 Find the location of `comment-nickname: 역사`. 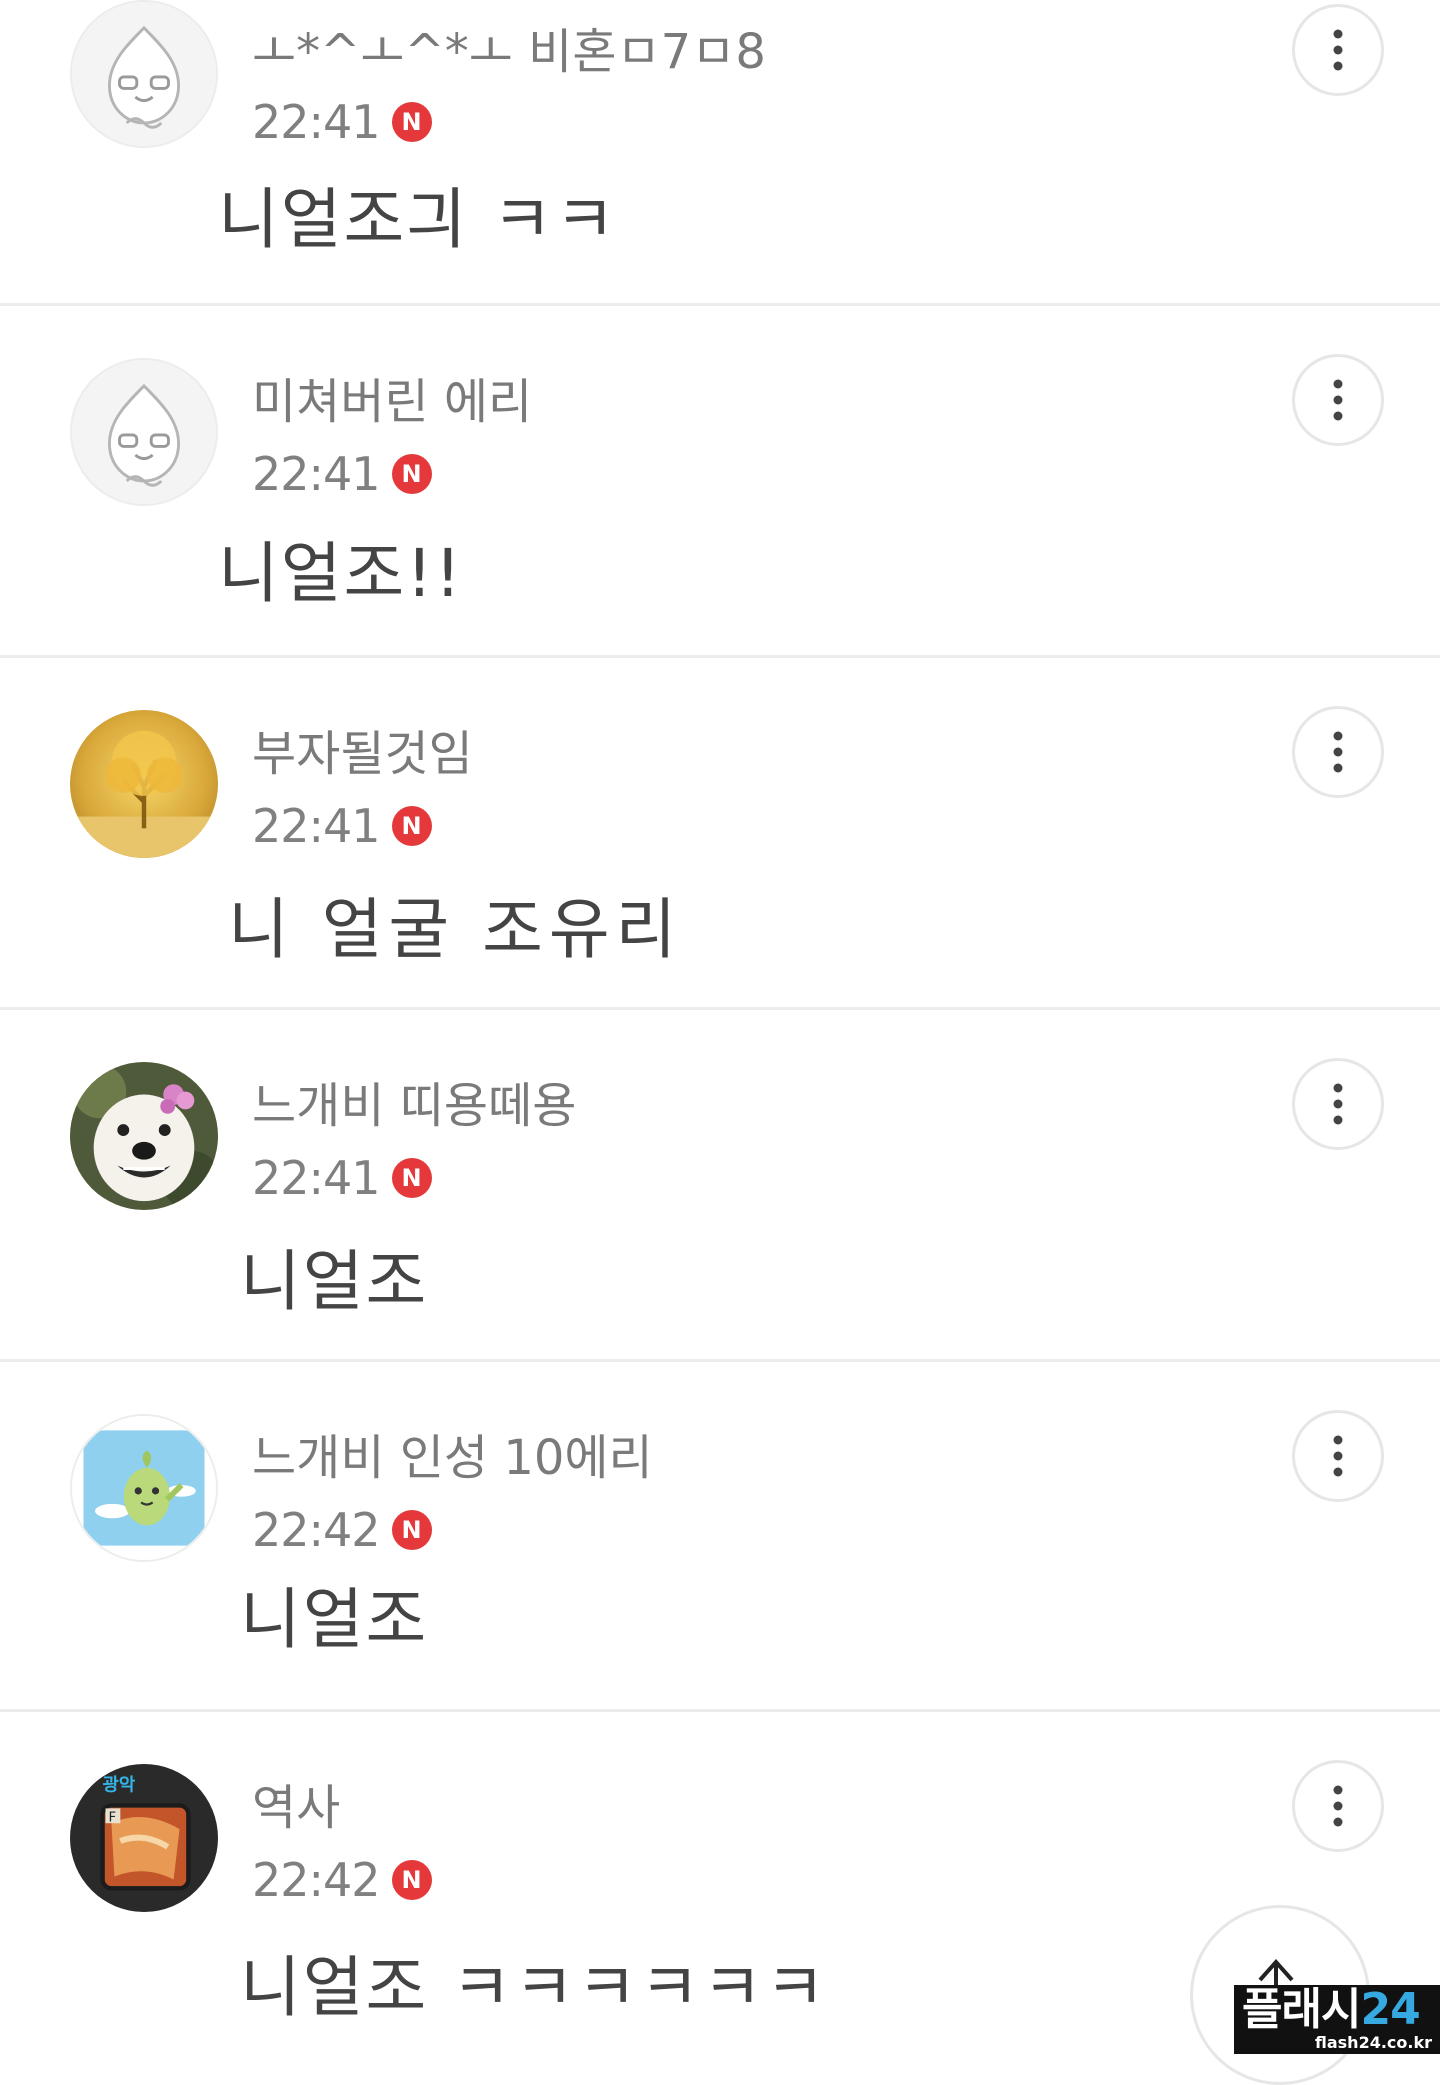

comment-nickname: 역사 is located at coordinates (296, 1808).